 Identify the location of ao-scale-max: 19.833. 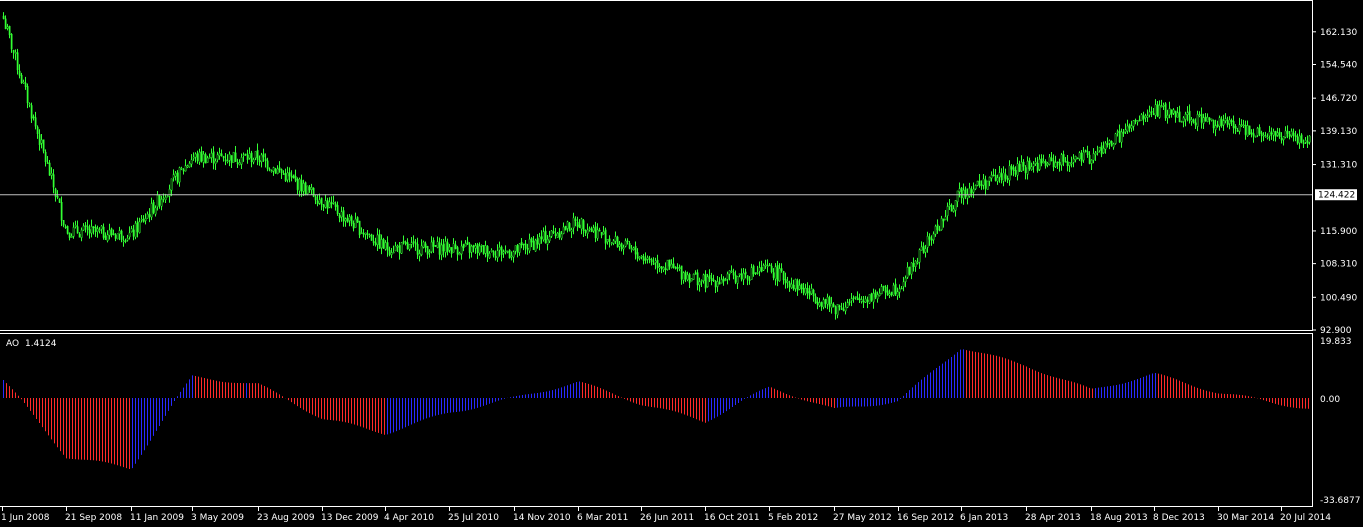
(1336, 342).